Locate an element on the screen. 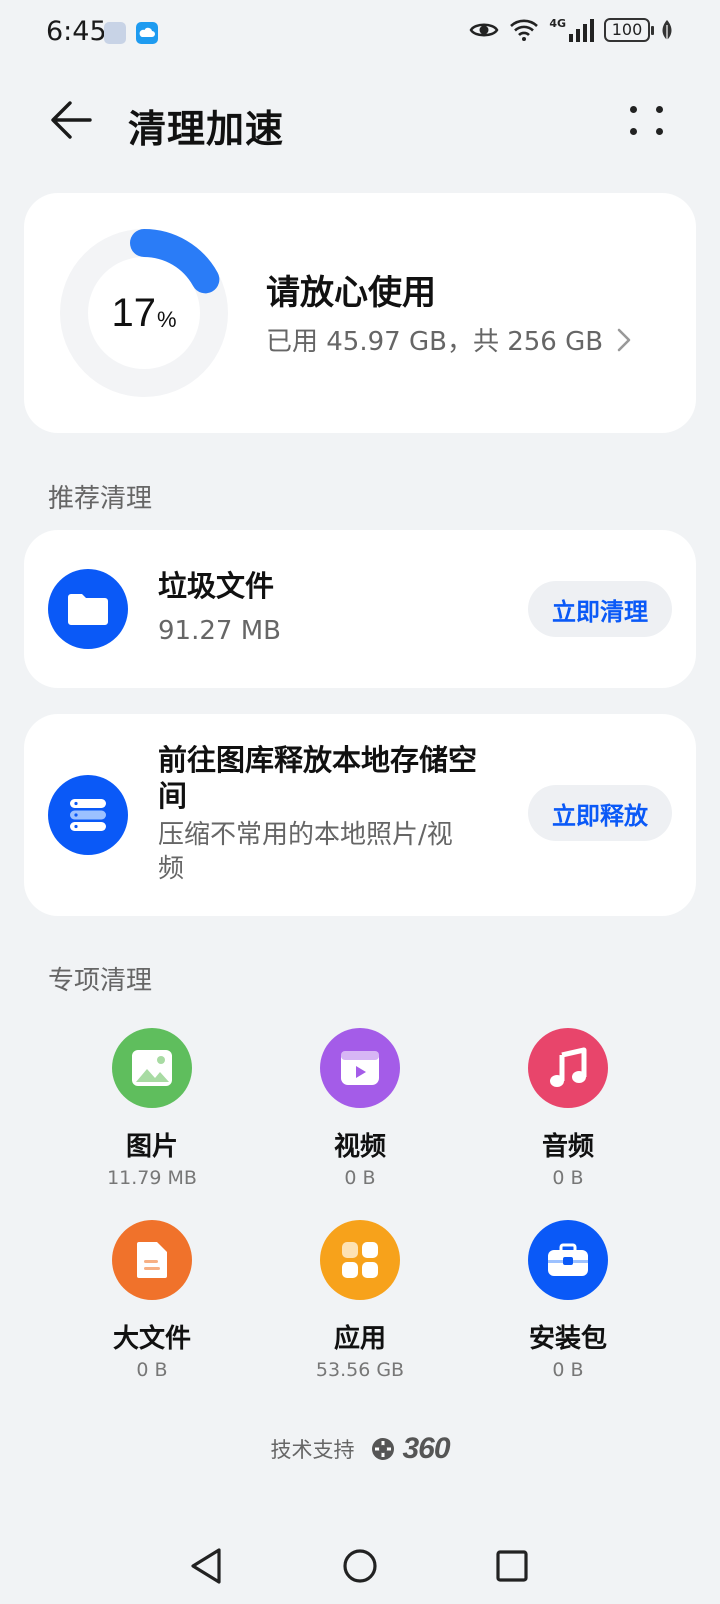 This screenshot has height=1604, width=720. storage-detail-text: 已用 45.97 GB，共 256 GB is located at coordinates (435, 342).